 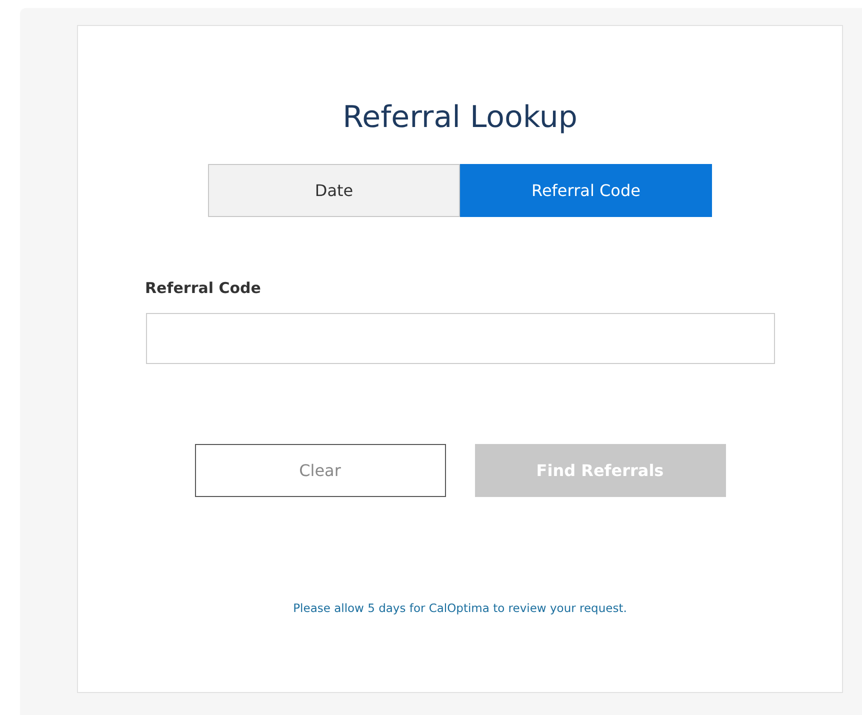 I want to click on review-notice: Please allow 5 days for CalOptima to review your request., so click(x=460, y=608).